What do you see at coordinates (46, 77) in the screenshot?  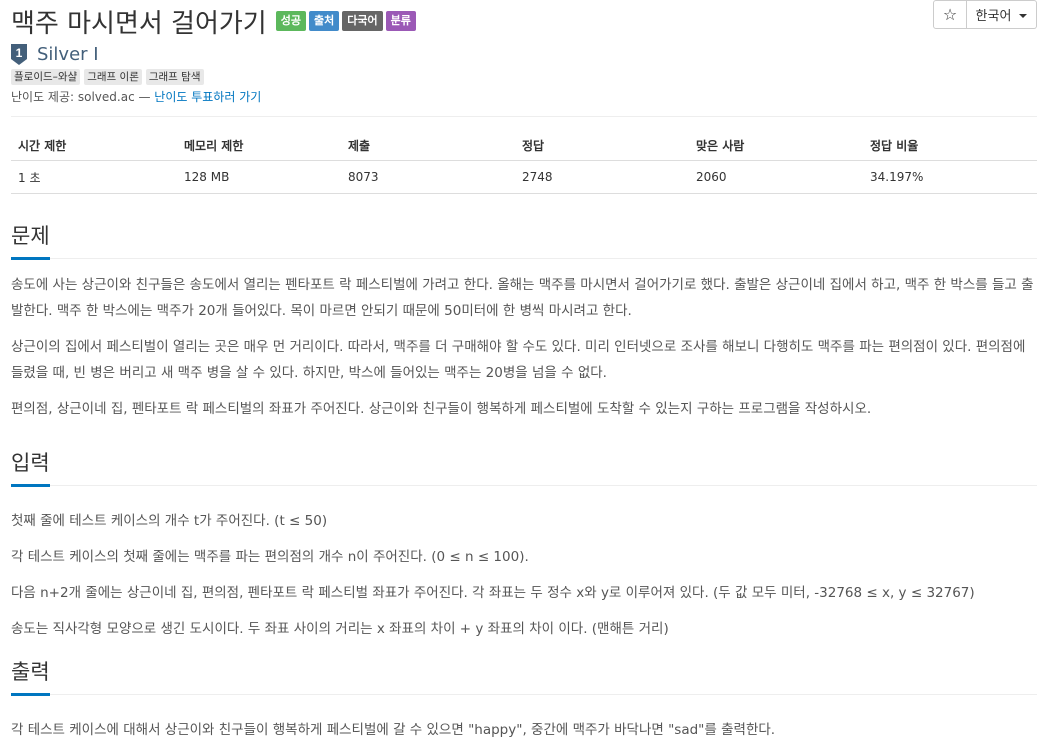 I see `tag-floyd-warshall: 플로이드–와샬` at bounding box center [46, 77].